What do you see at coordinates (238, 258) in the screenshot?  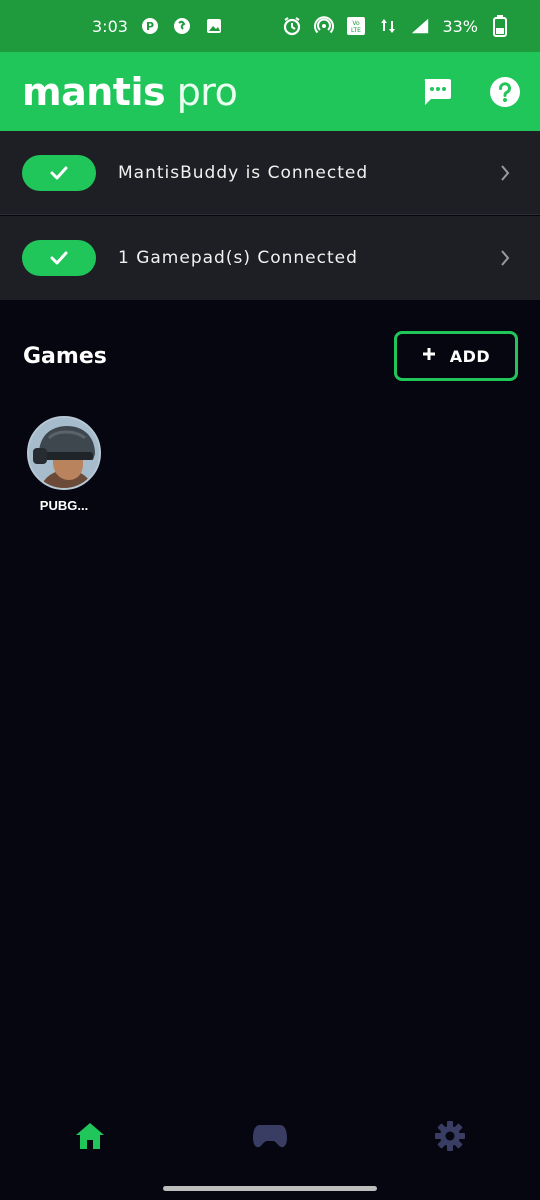 I see `gamepad-connection-label: 1 Gamepad(s) Connected` at bounding box center [238, 258].